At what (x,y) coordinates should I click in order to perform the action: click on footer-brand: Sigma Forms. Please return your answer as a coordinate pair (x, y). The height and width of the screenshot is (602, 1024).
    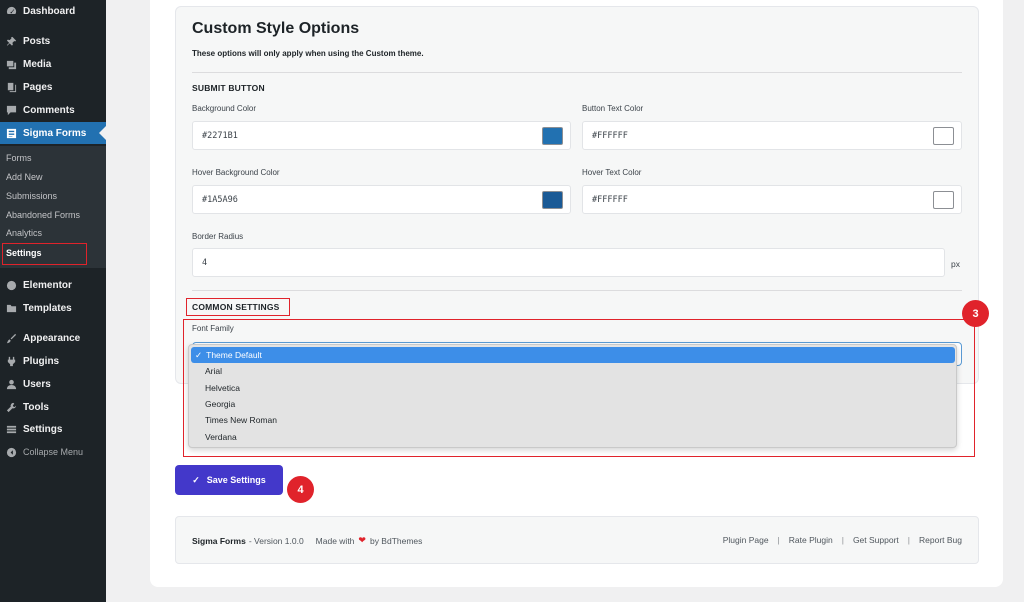
    Looking at the image, I should click on (219, 540).